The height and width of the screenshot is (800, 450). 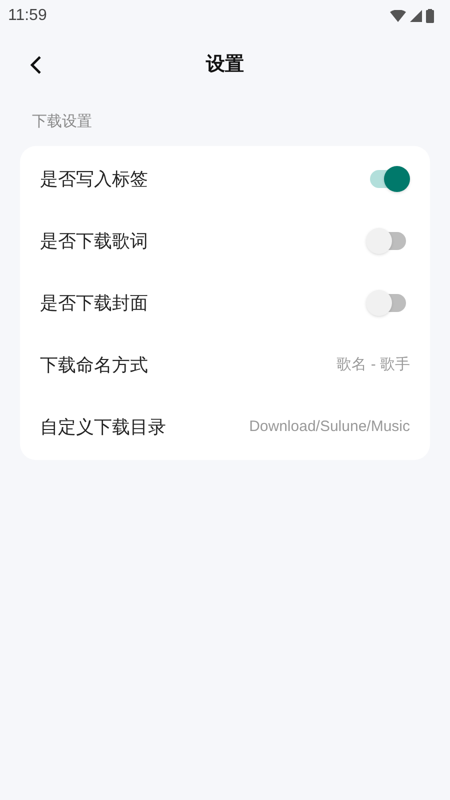 What do you see at coordinates (225, 64) in the screenshot?
I see `page-title: 设置` at bounding box center [225, 64].